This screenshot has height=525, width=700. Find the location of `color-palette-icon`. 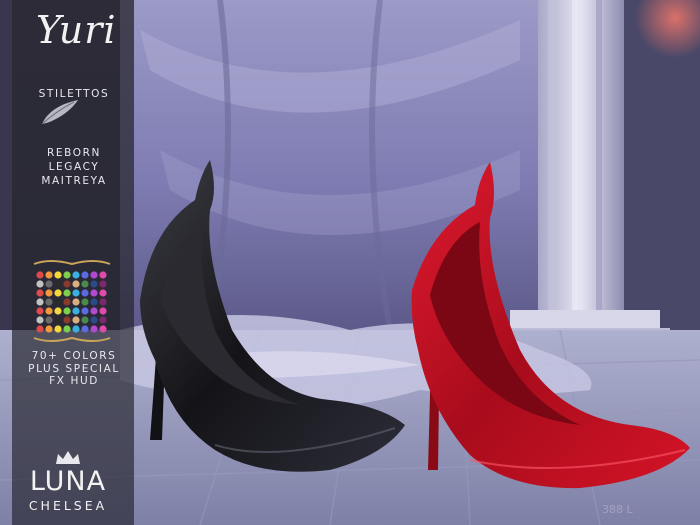

color-palette-icon is located at coordinates (72, 301).